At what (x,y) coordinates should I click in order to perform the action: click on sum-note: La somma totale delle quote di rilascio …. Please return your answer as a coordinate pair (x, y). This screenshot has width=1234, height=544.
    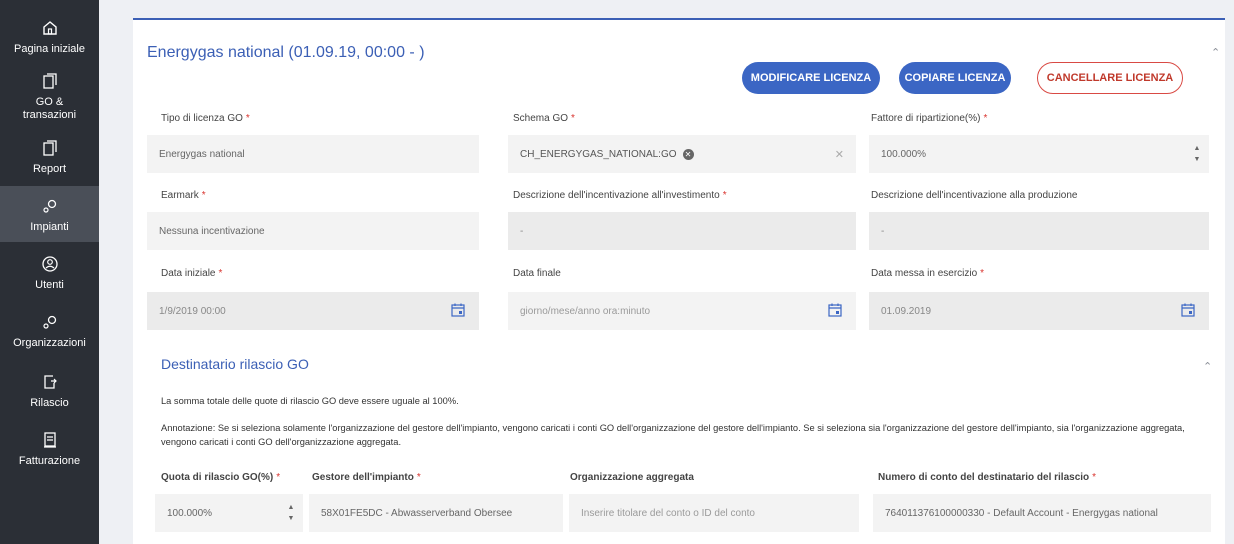
    Looking at the image, I should click on (310, 401).